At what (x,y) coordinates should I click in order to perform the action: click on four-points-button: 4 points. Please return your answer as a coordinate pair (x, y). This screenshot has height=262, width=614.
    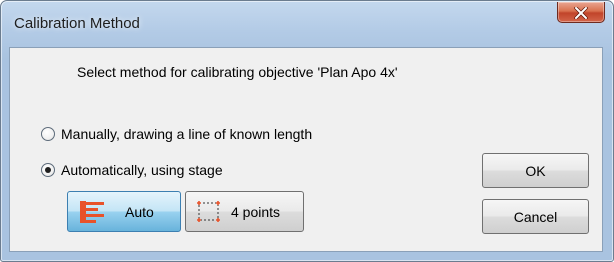
    Looking at the image, I should click on (244, 211).